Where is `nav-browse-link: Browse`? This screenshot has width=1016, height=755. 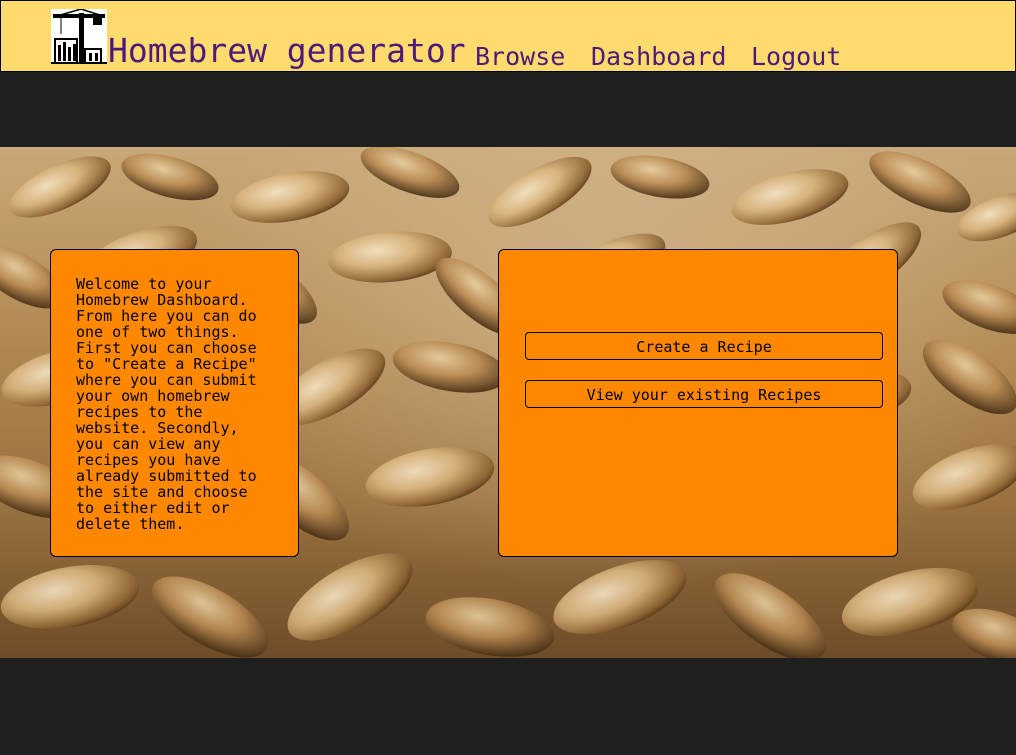
nav-browse-link: Browse is located at coordinates (520, 57).